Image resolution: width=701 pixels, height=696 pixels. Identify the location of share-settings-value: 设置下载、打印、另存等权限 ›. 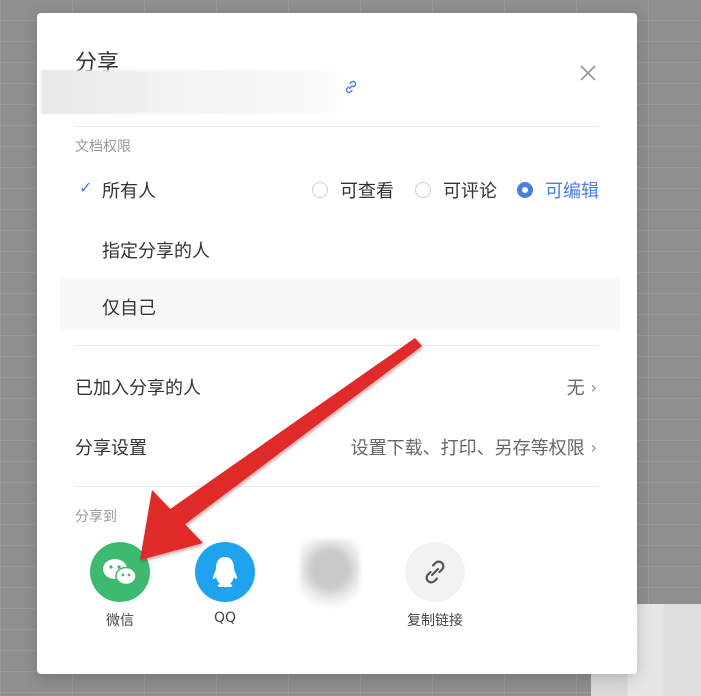
(474, 447).